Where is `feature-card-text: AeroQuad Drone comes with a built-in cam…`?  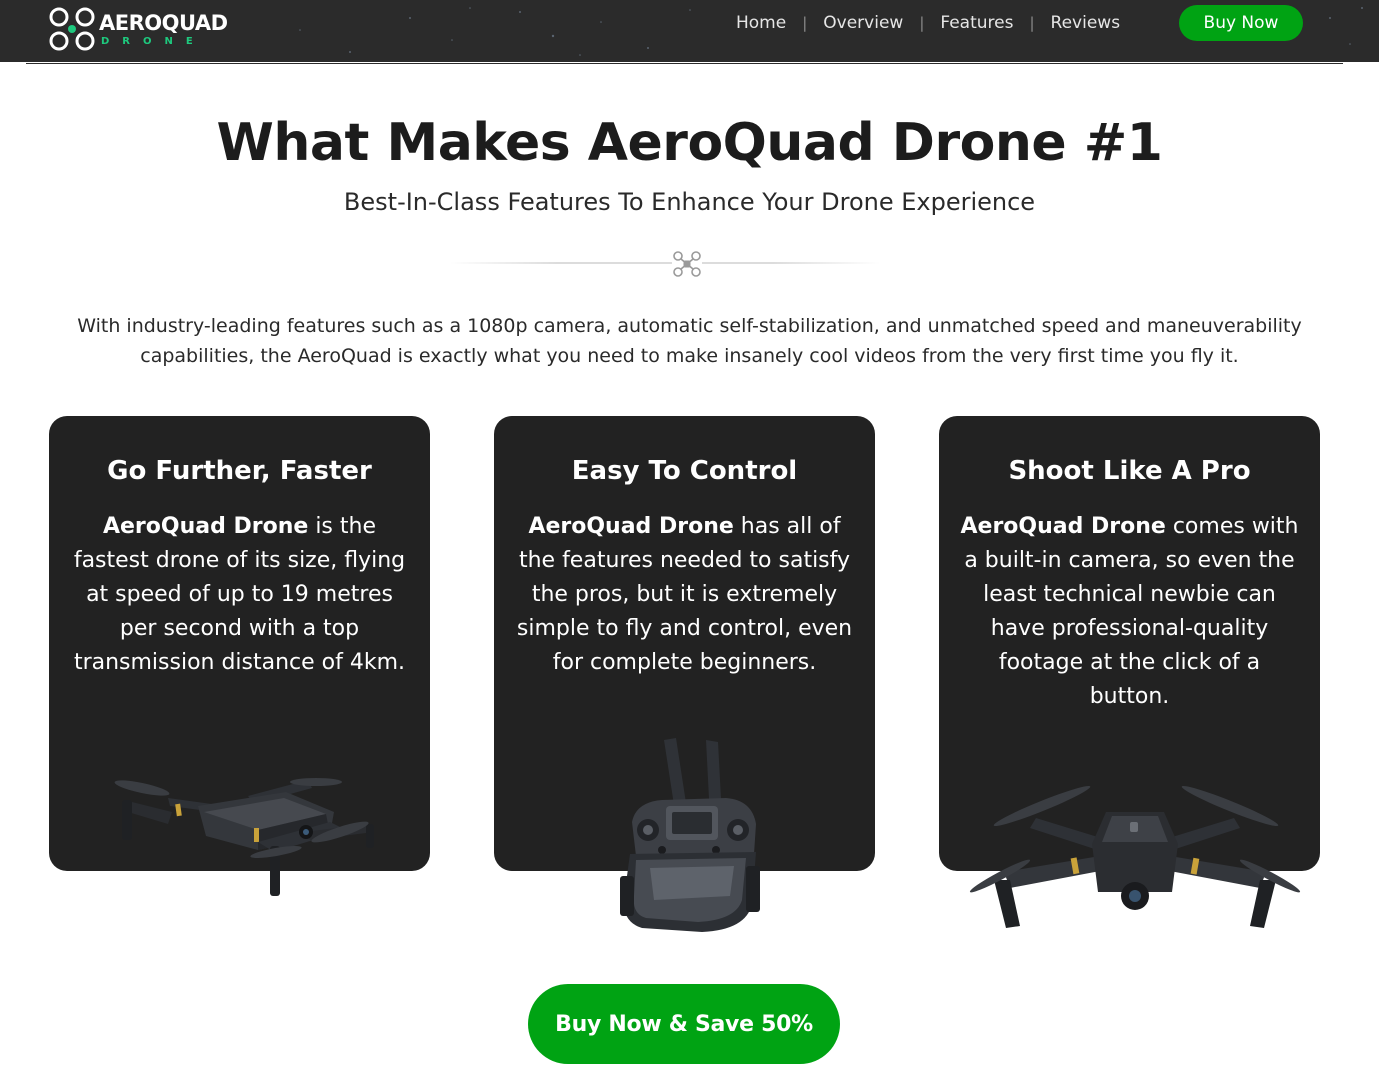 feature-card-text: AeroQuad Drone comes with a built-in cam… is located at coordinates (1129, 611).